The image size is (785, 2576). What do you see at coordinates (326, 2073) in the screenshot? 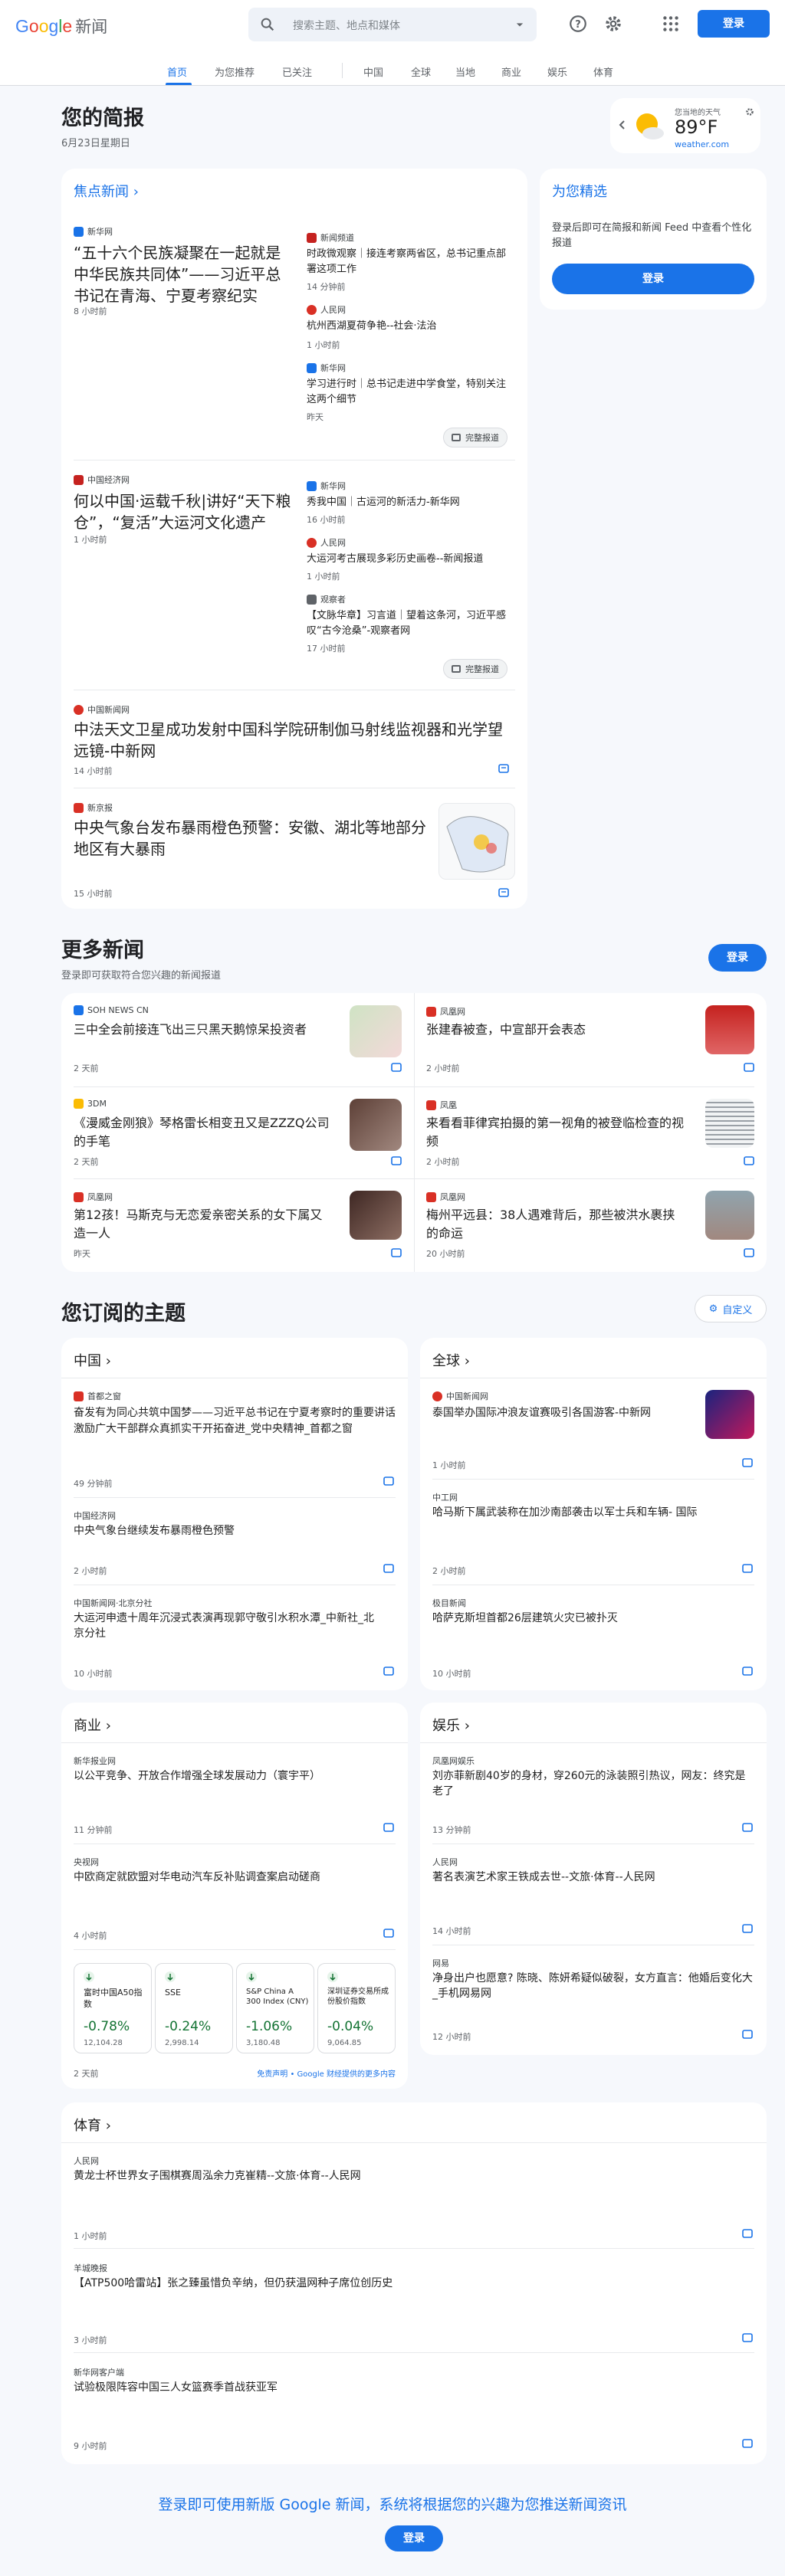
I see `finance-disclaimer-link: 免责声明 • Google 财经提供的更多内容` at bounding box center [326, 2073].